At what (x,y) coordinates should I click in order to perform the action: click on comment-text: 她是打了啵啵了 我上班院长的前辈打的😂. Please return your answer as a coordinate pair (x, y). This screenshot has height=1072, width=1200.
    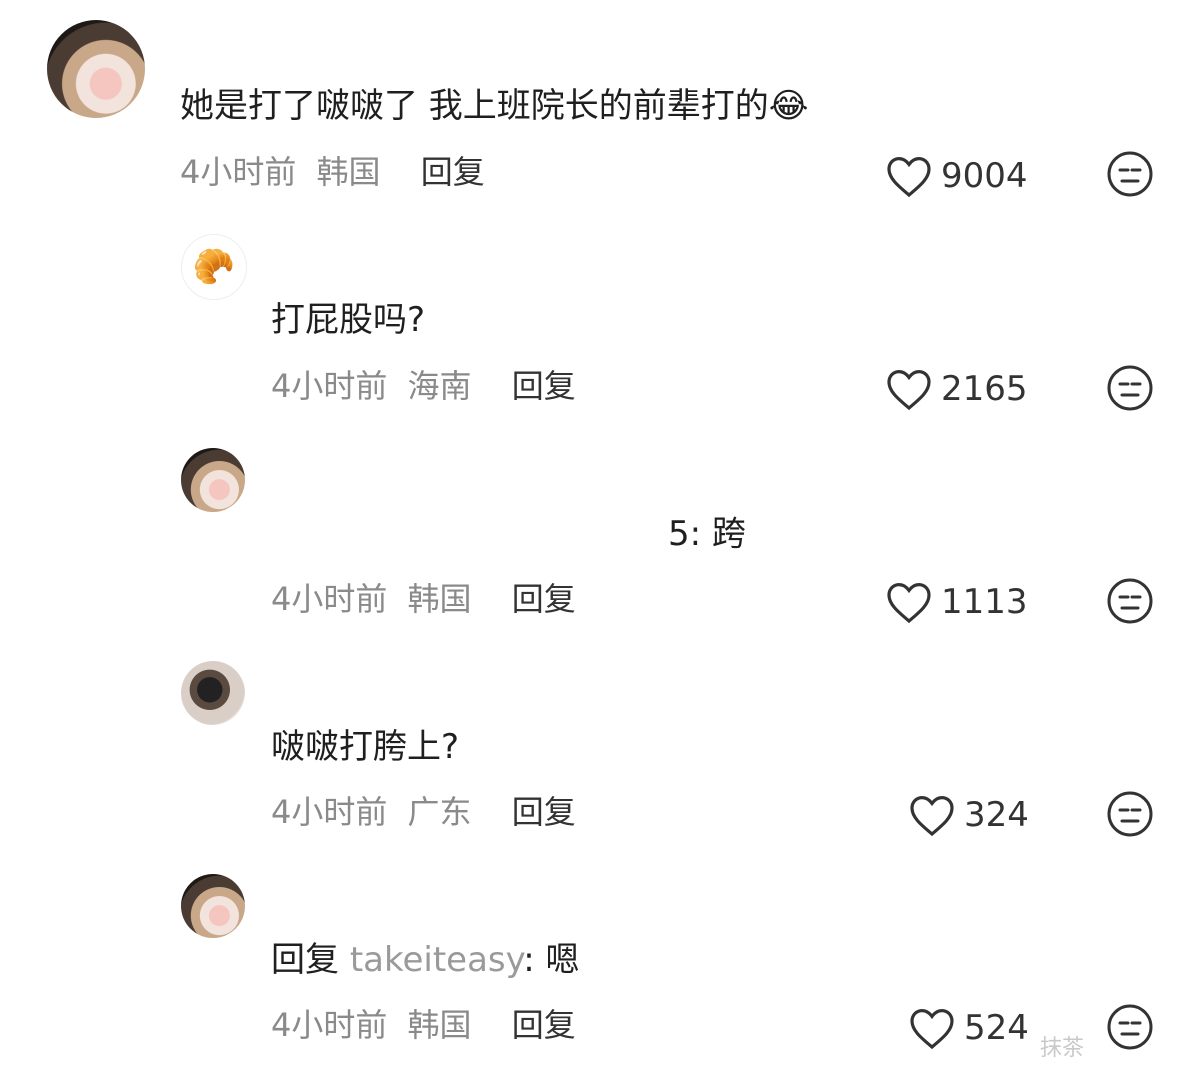
    Looking at the image, I should click on (494, 106).